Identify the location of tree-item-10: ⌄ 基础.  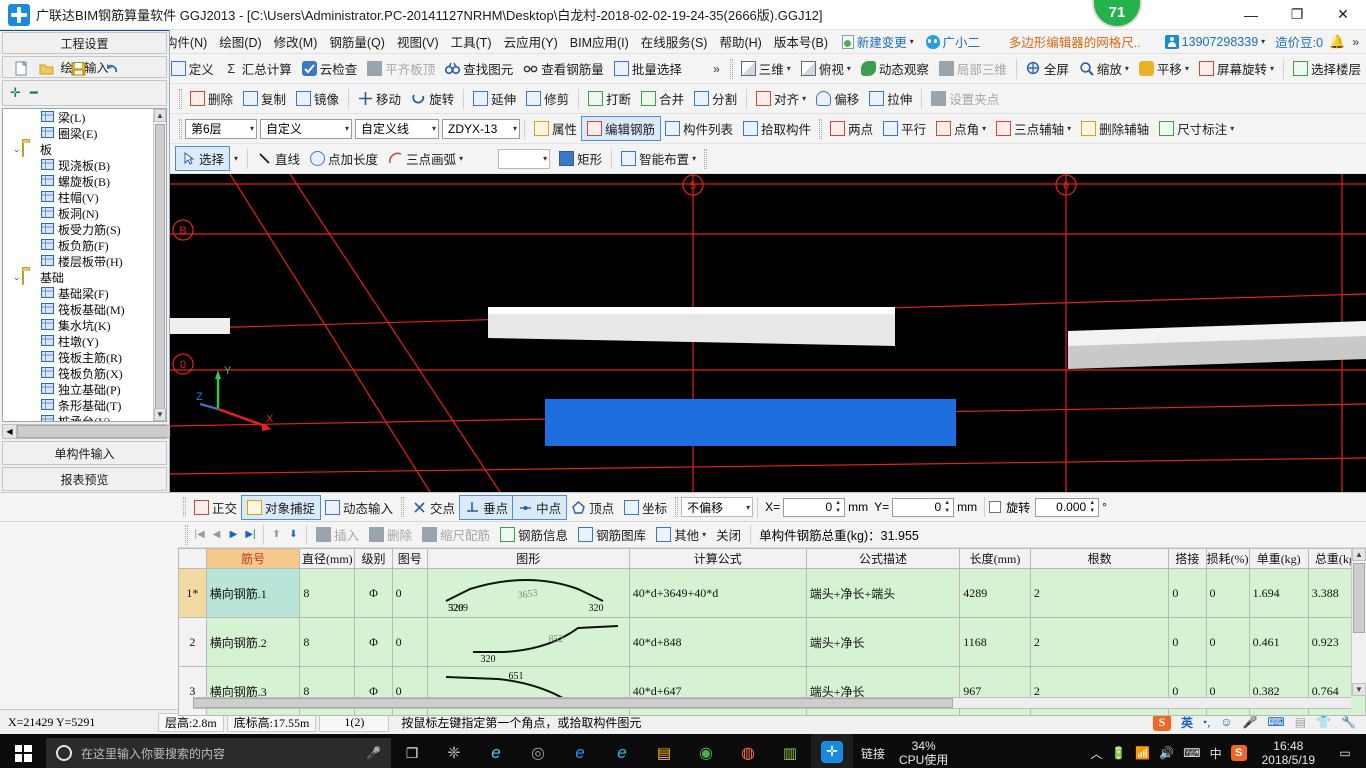
(78, 277).